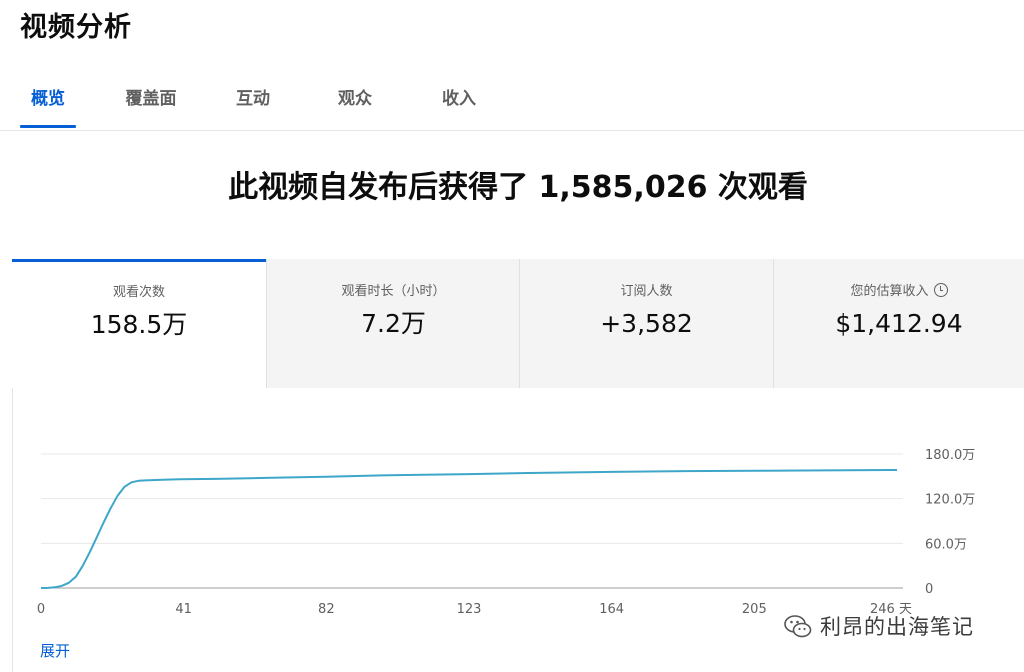 The width and height of the screenshot is (1024, 672). Describe the element at coordinates (151, 102) in the screenshot. I see `tab-reach: 覆盖面` at that location.